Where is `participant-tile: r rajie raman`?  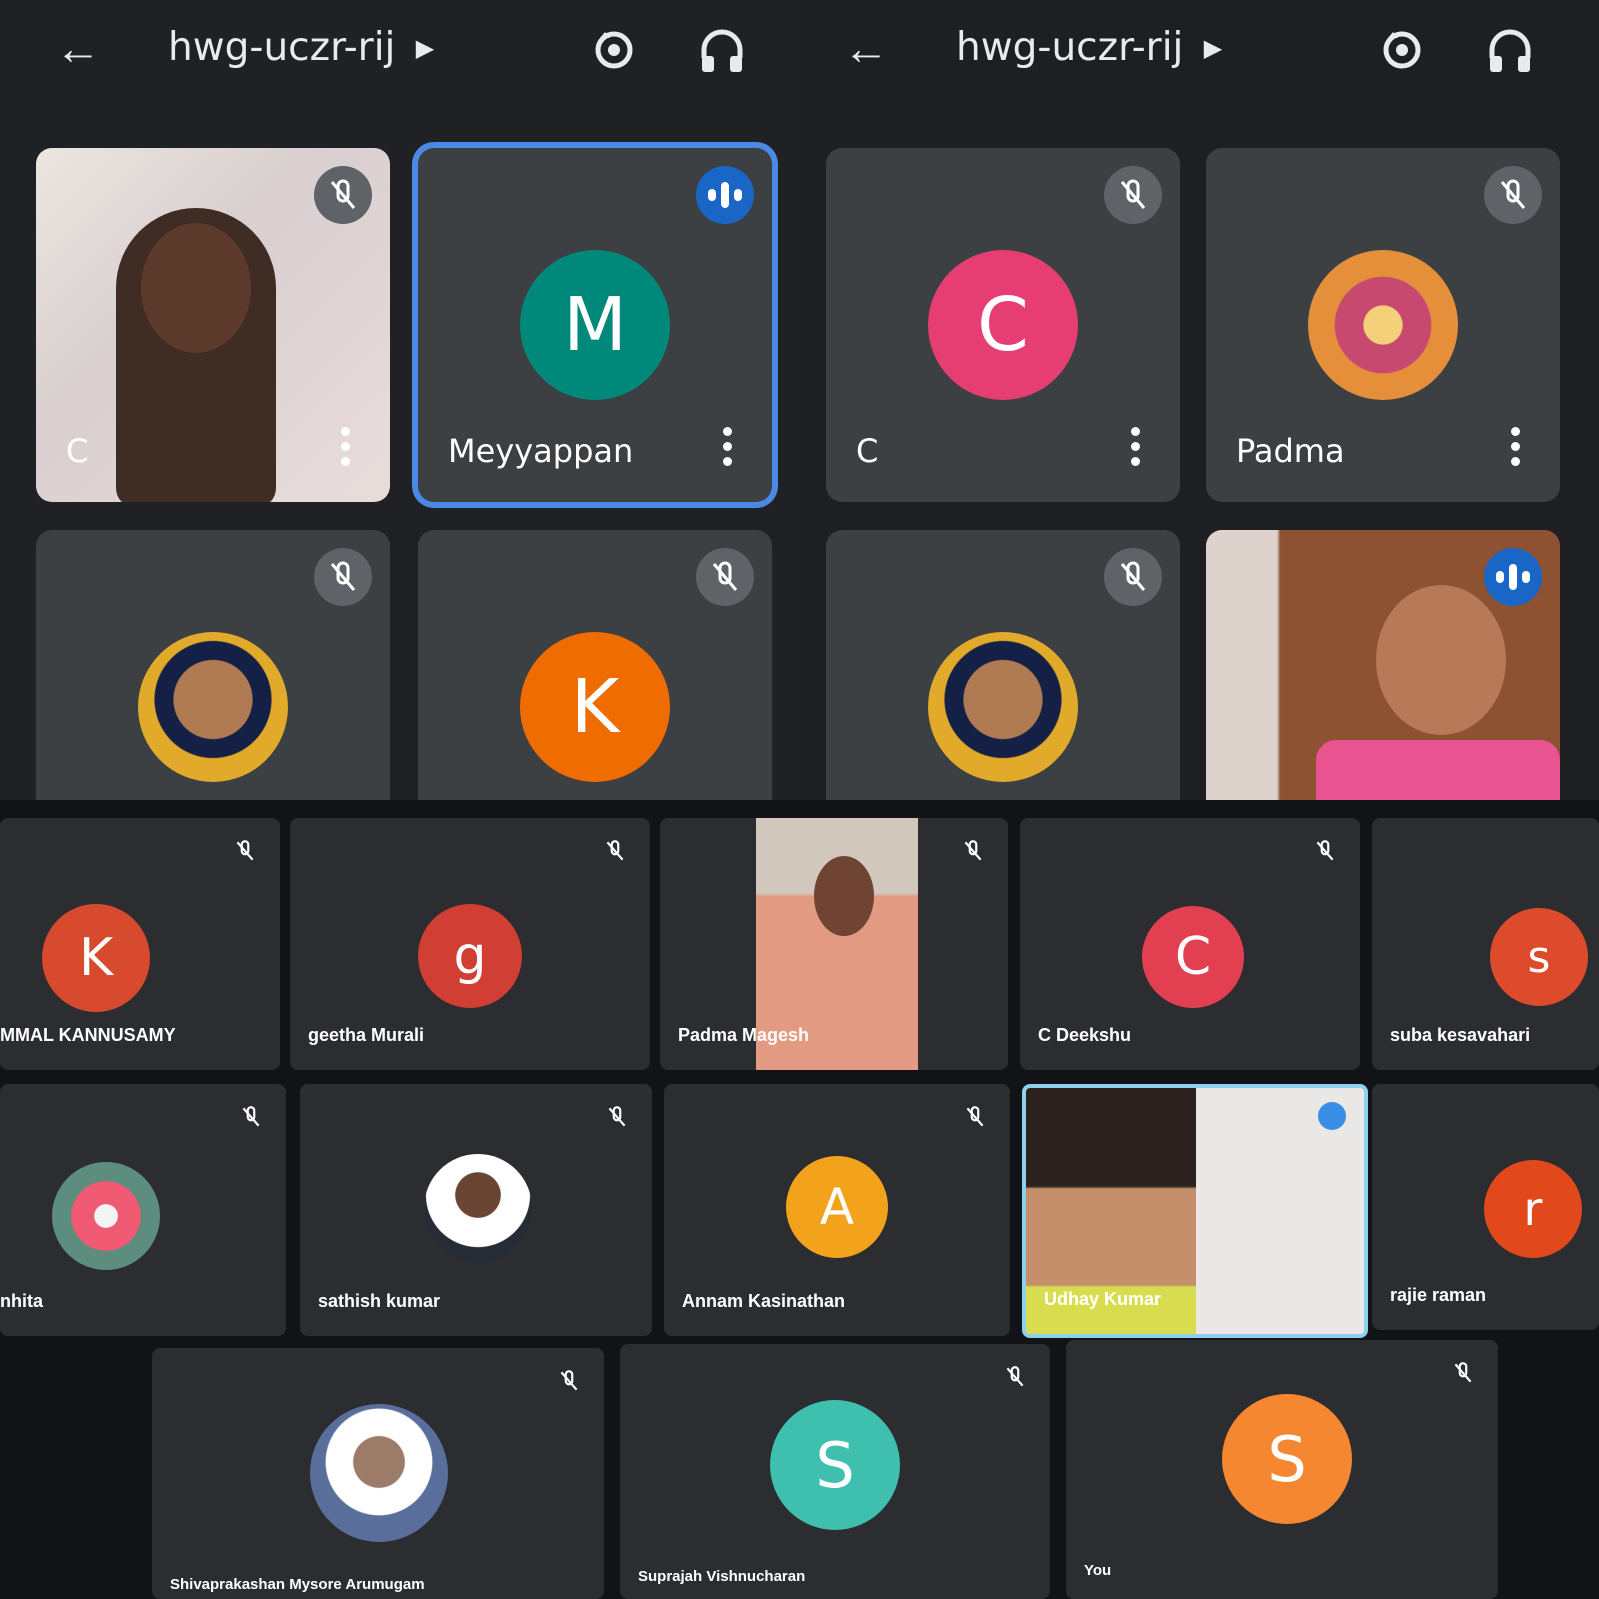
participant-tile: r rajie raman is located at coordinates (1485, 1207).